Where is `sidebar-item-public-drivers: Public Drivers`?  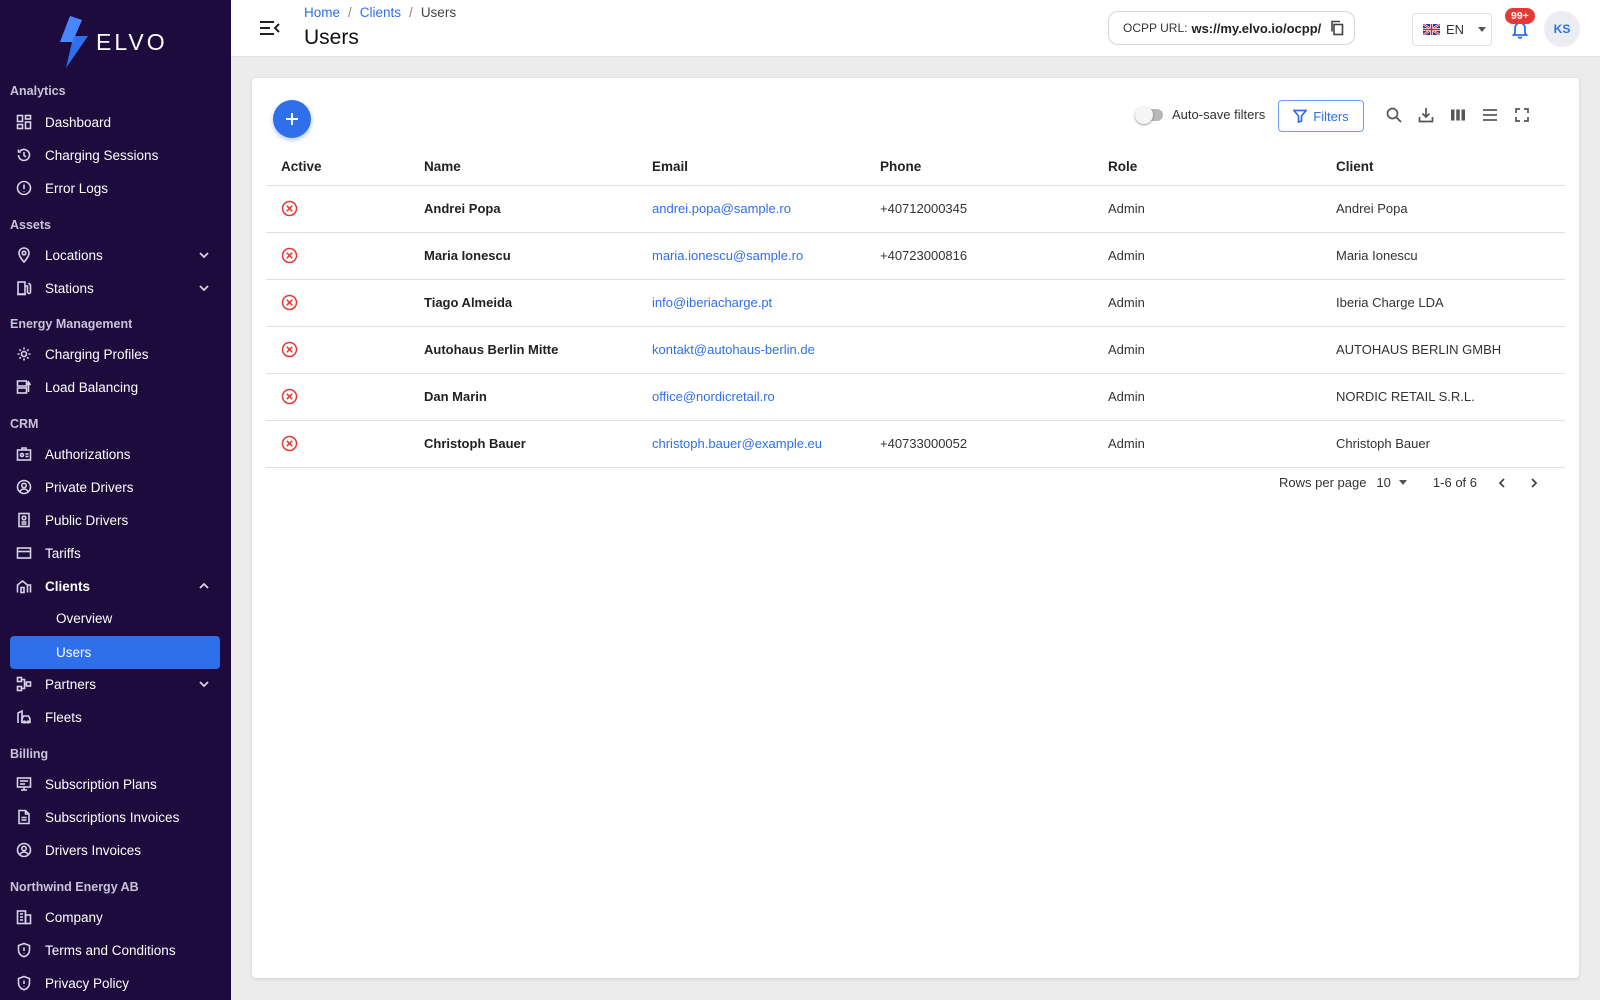
sidebar-item-public-drivers: Public Drivers is located at coordinates (115, 520).